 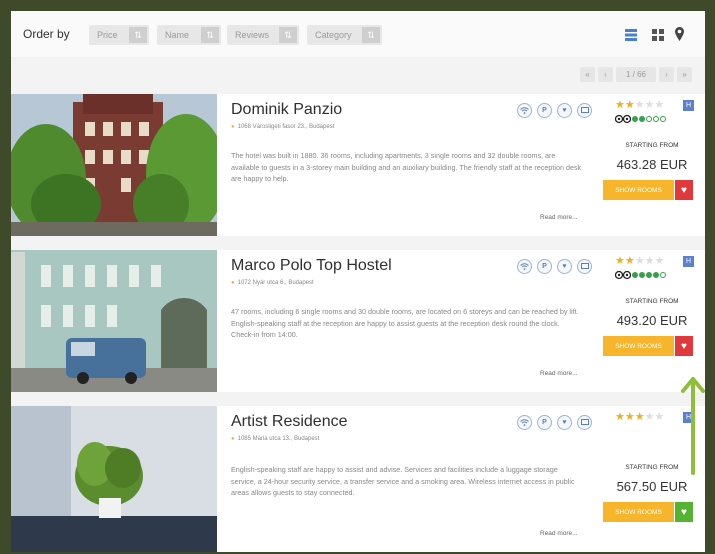 I want to click on sort-reviews-label: Reviews, so click(x=252, y=35).